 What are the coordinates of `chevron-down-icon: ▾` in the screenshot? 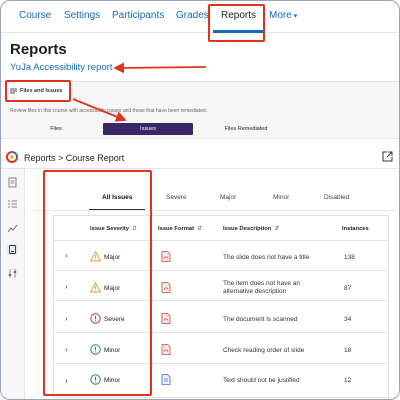 It's located at (295, 16).